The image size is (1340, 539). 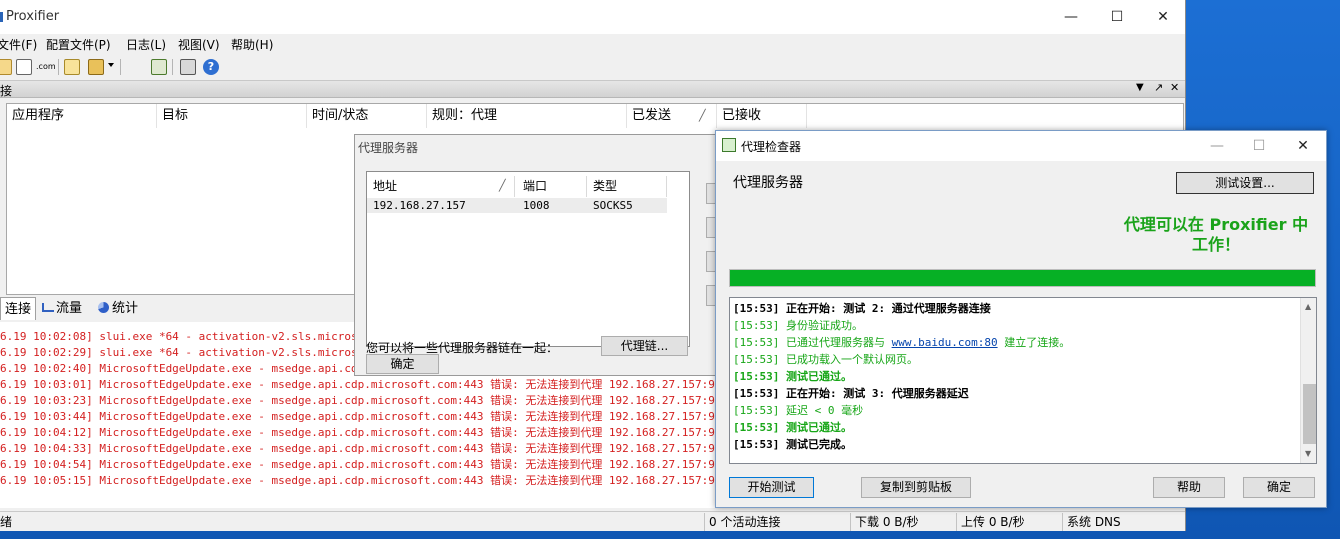 What do you see at coordinates (1303, 146) in the screenshot?
I see `checker-close-button: ✕` at bounding box center [1303, 146].